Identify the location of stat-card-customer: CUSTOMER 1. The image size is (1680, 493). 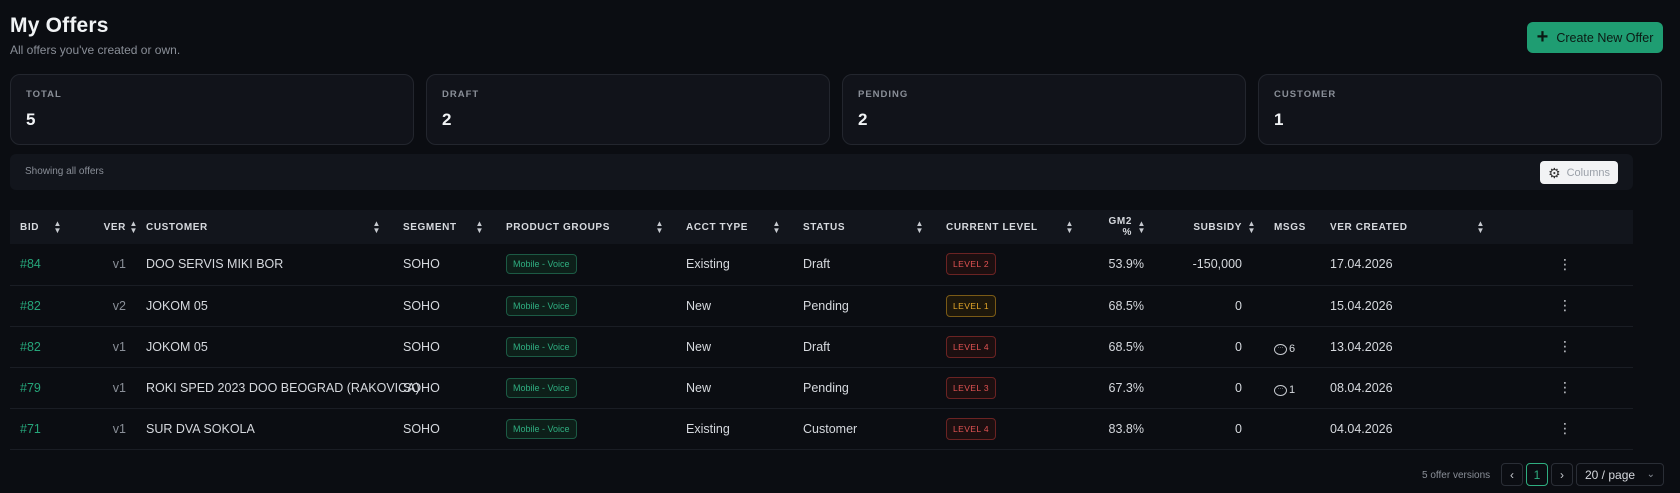
(1460, 109).